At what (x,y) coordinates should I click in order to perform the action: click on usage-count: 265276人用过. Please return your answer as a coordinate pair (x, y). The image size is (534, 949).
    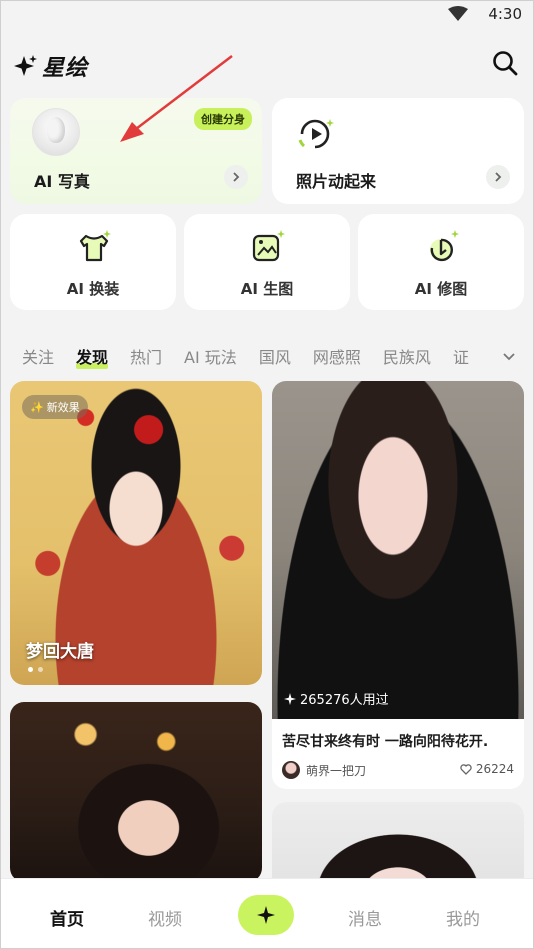
    Looking at the image, I should click on (336, 698).